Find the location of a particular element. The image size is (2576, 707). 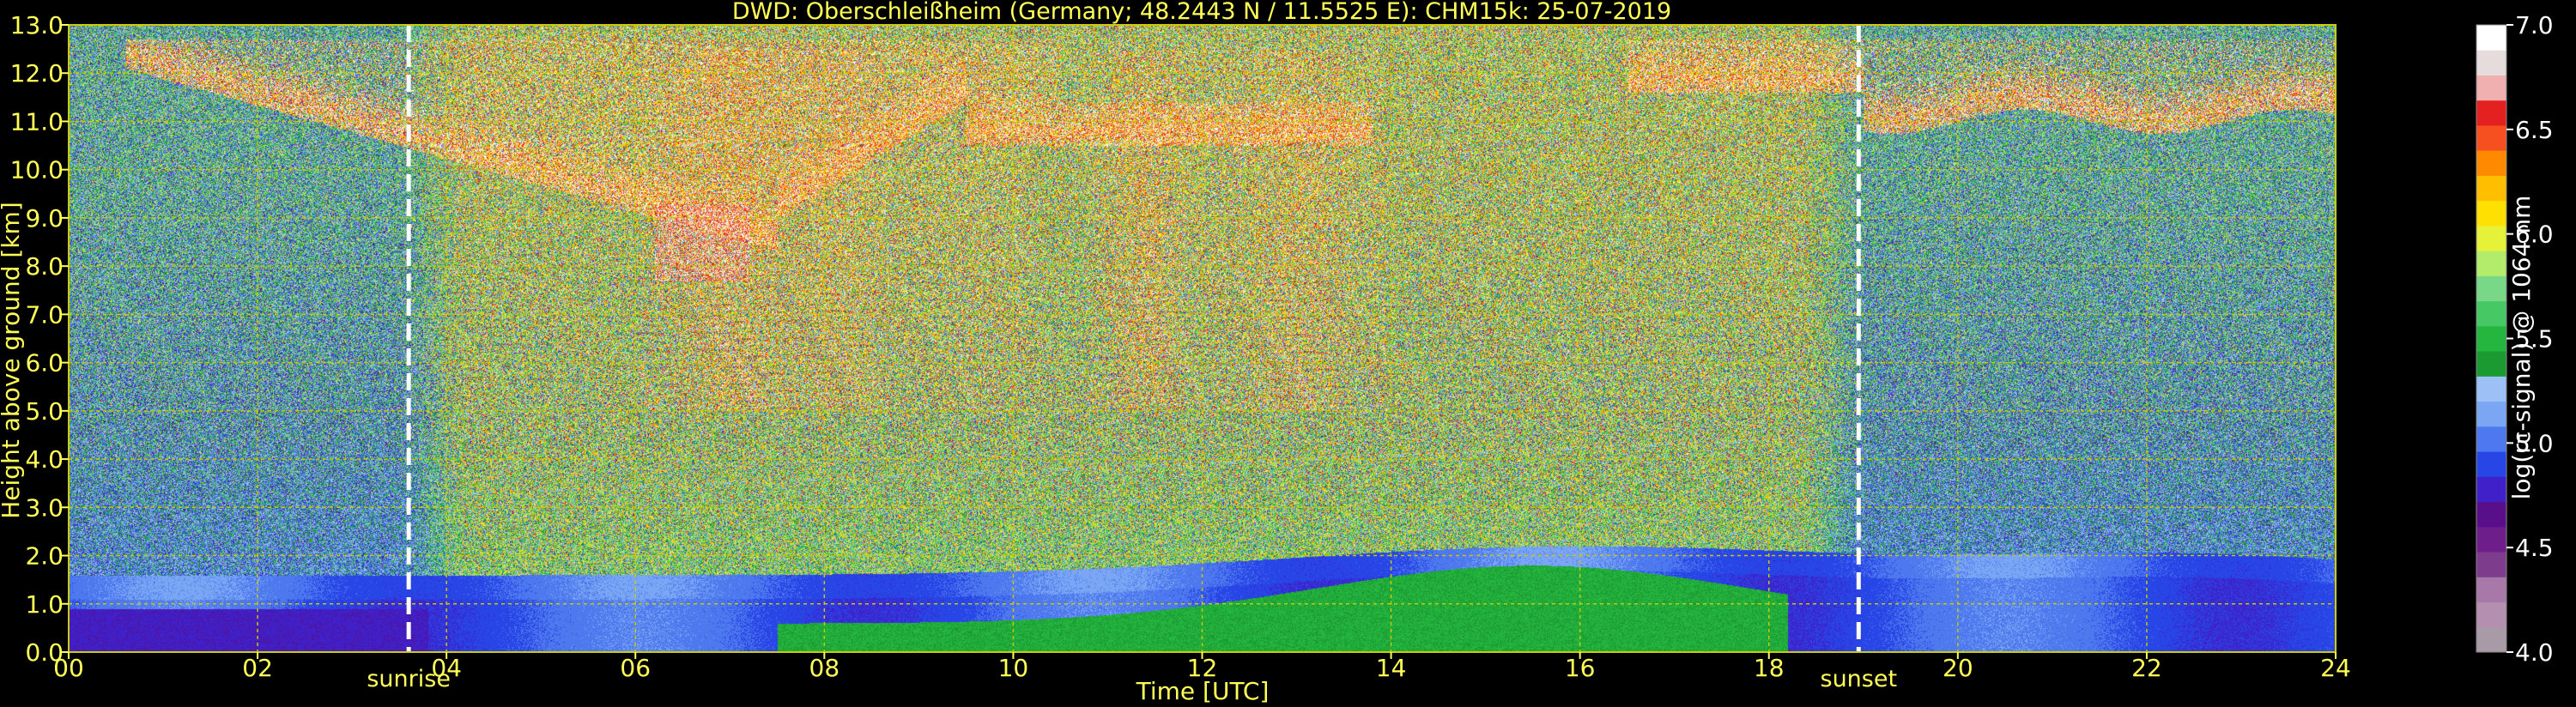

y-tick-label: 11.0 is located at coordinates (37, 122).